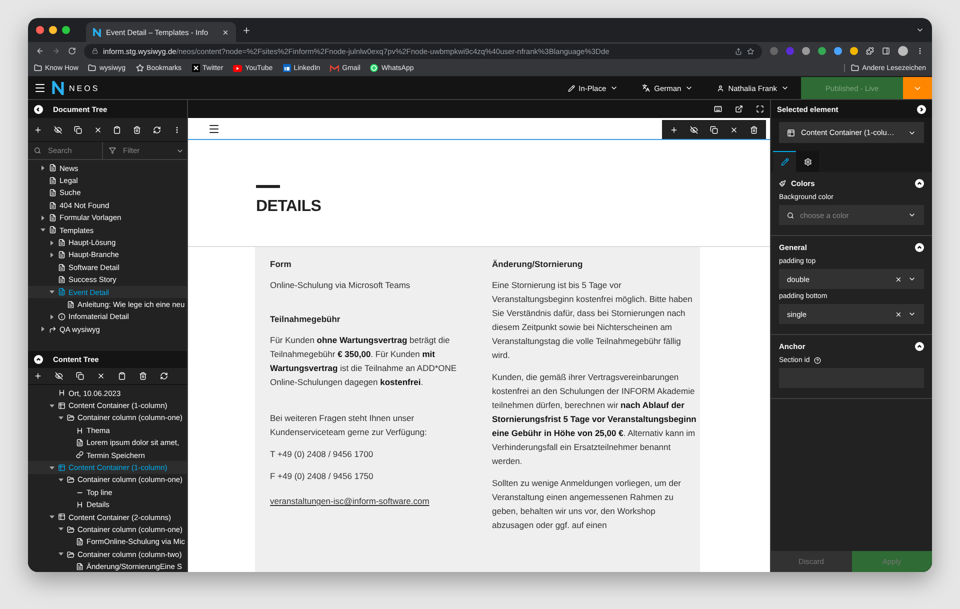 This screenshot has width=960, height=609. Describe the element at coordinates (720, 88) in the screenshot. I see `user-icon` at that location.